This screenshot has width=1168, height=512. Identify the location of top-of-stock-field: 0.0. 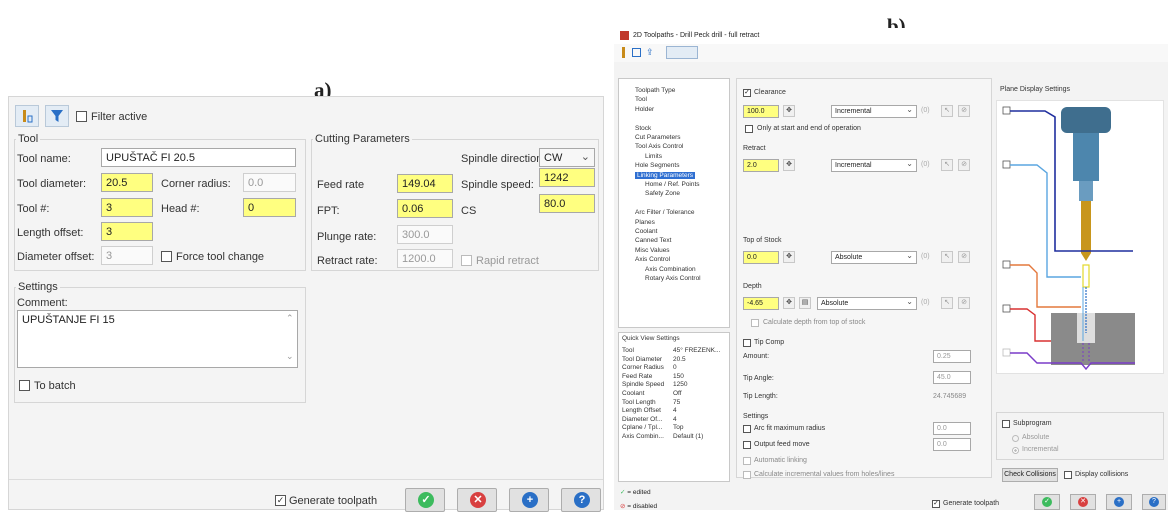
(761, 257).